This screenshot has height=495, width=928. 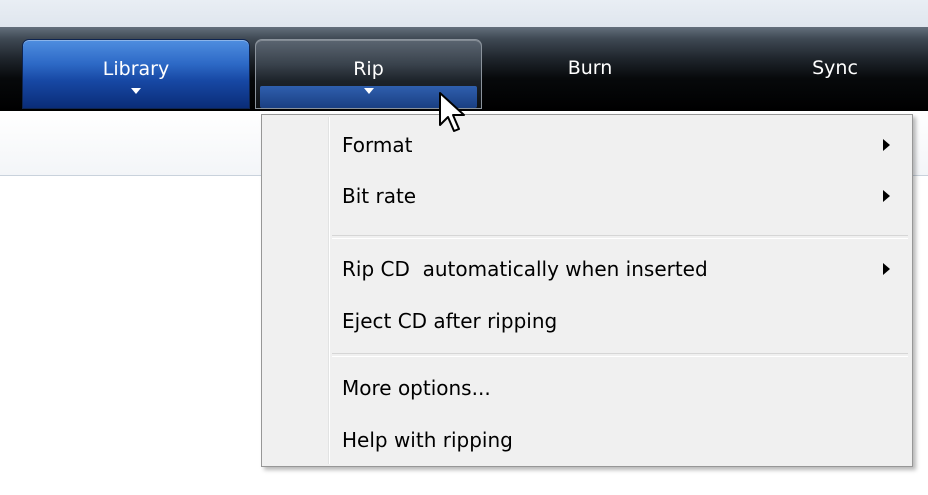 I want to click on menu-icon-gutter, so click(x=329, y=290).